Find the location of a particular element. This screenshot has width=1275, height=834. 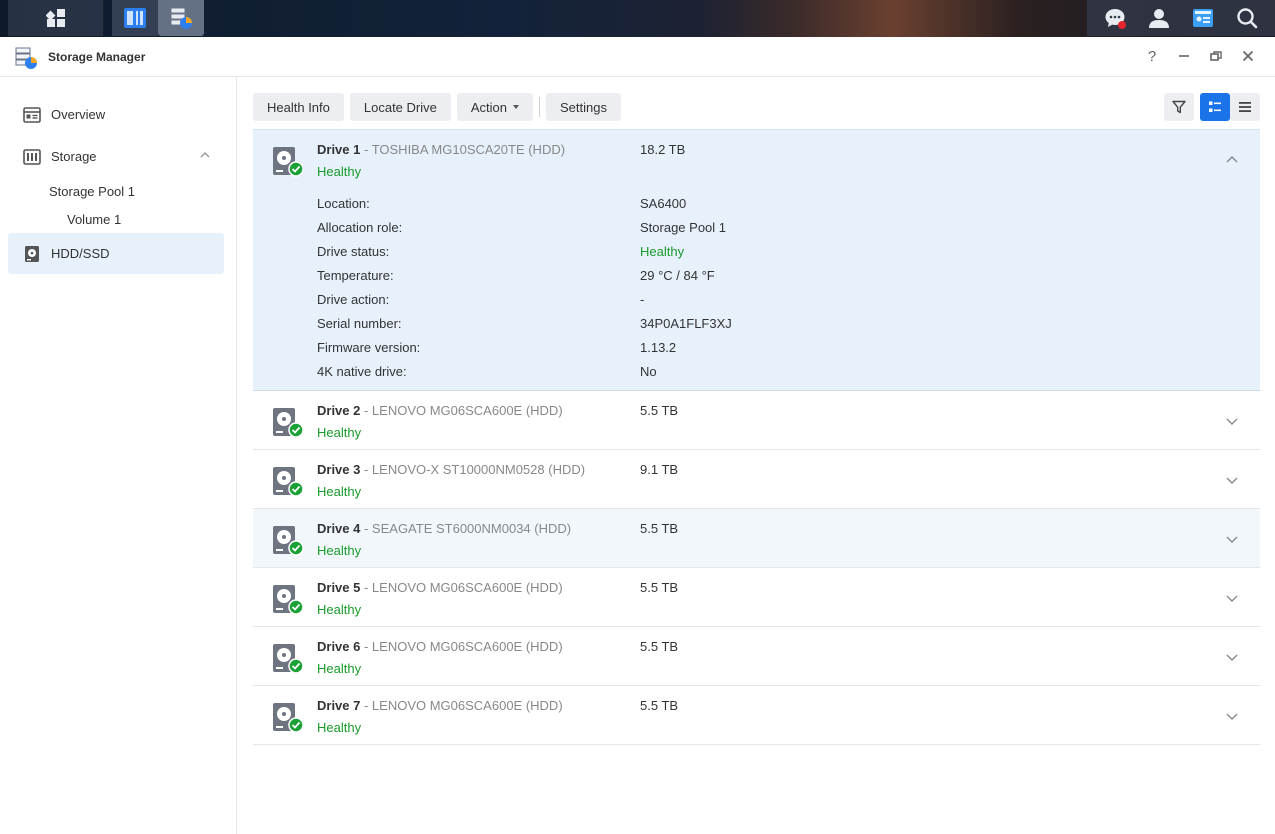

drive-label: Drive 6 is located at coordinates (339, 646).